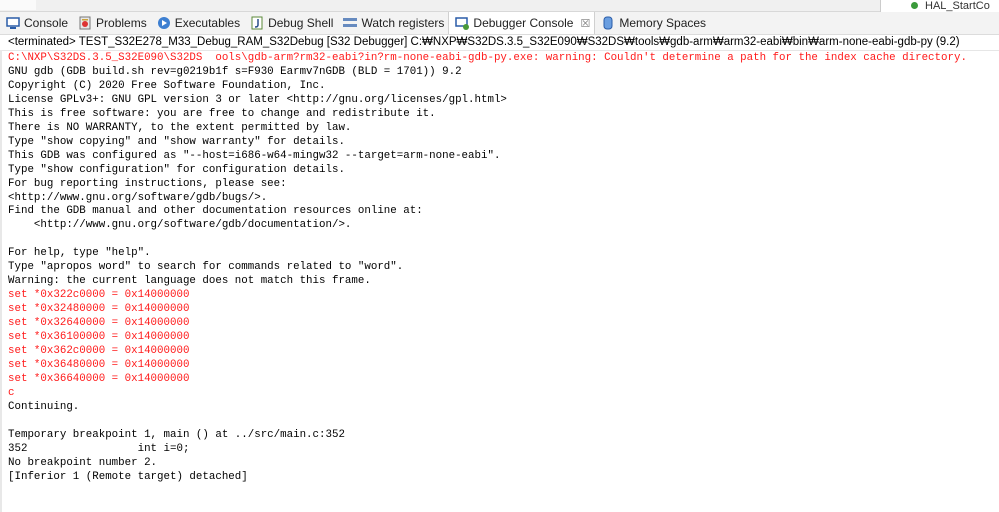 This screenshot has width=999, height=512. I want to click on tab-watch-registers: Watch registers, so click(392, 23).